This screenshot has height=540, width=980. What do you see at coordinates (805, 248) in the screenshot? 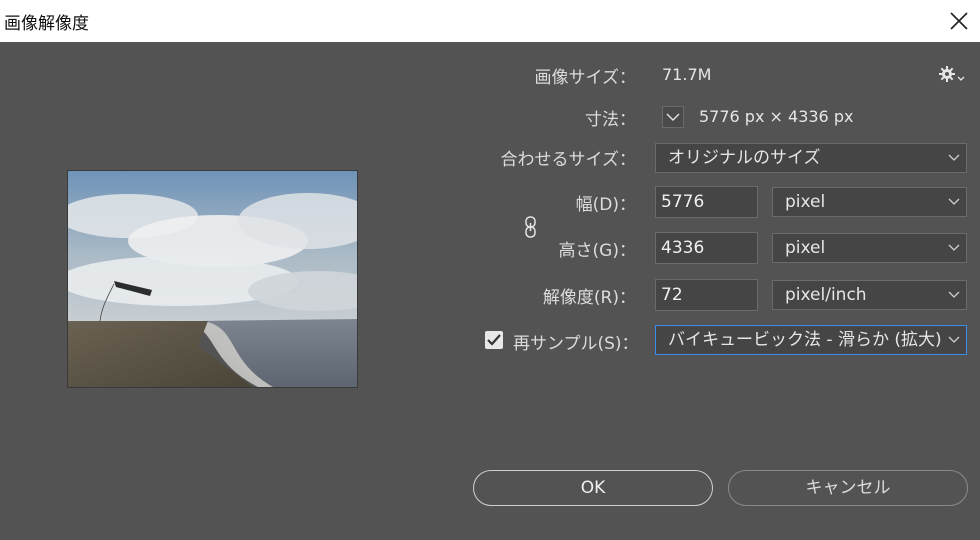
I see `height-unit: pixel` at bounding box center [805, 248].